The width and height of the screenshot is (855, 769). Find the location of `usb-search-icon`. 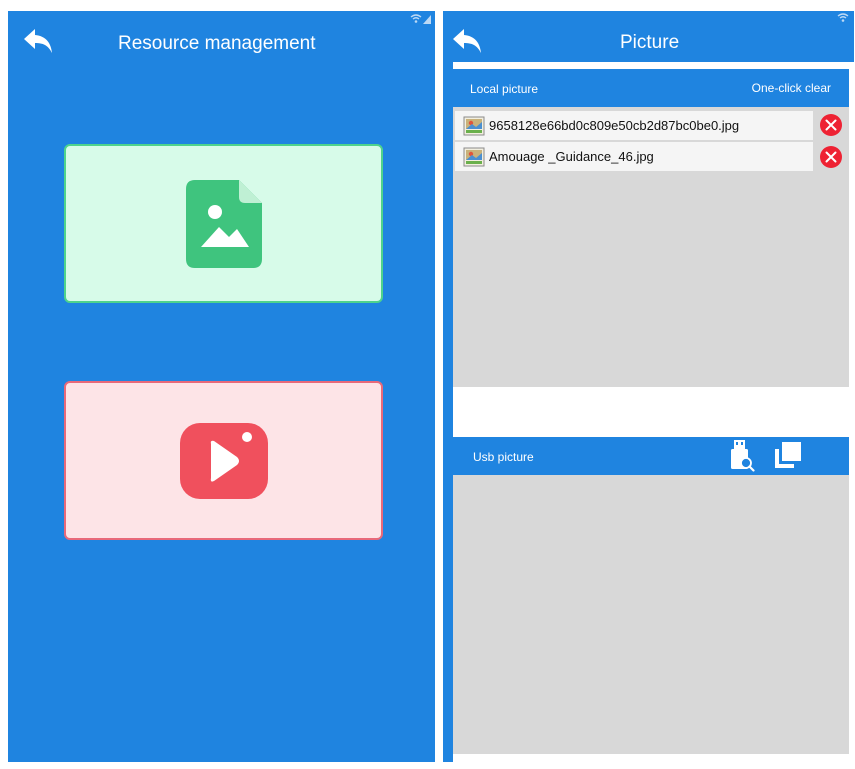

usb-search-icon is located at coordinates (742, 456).